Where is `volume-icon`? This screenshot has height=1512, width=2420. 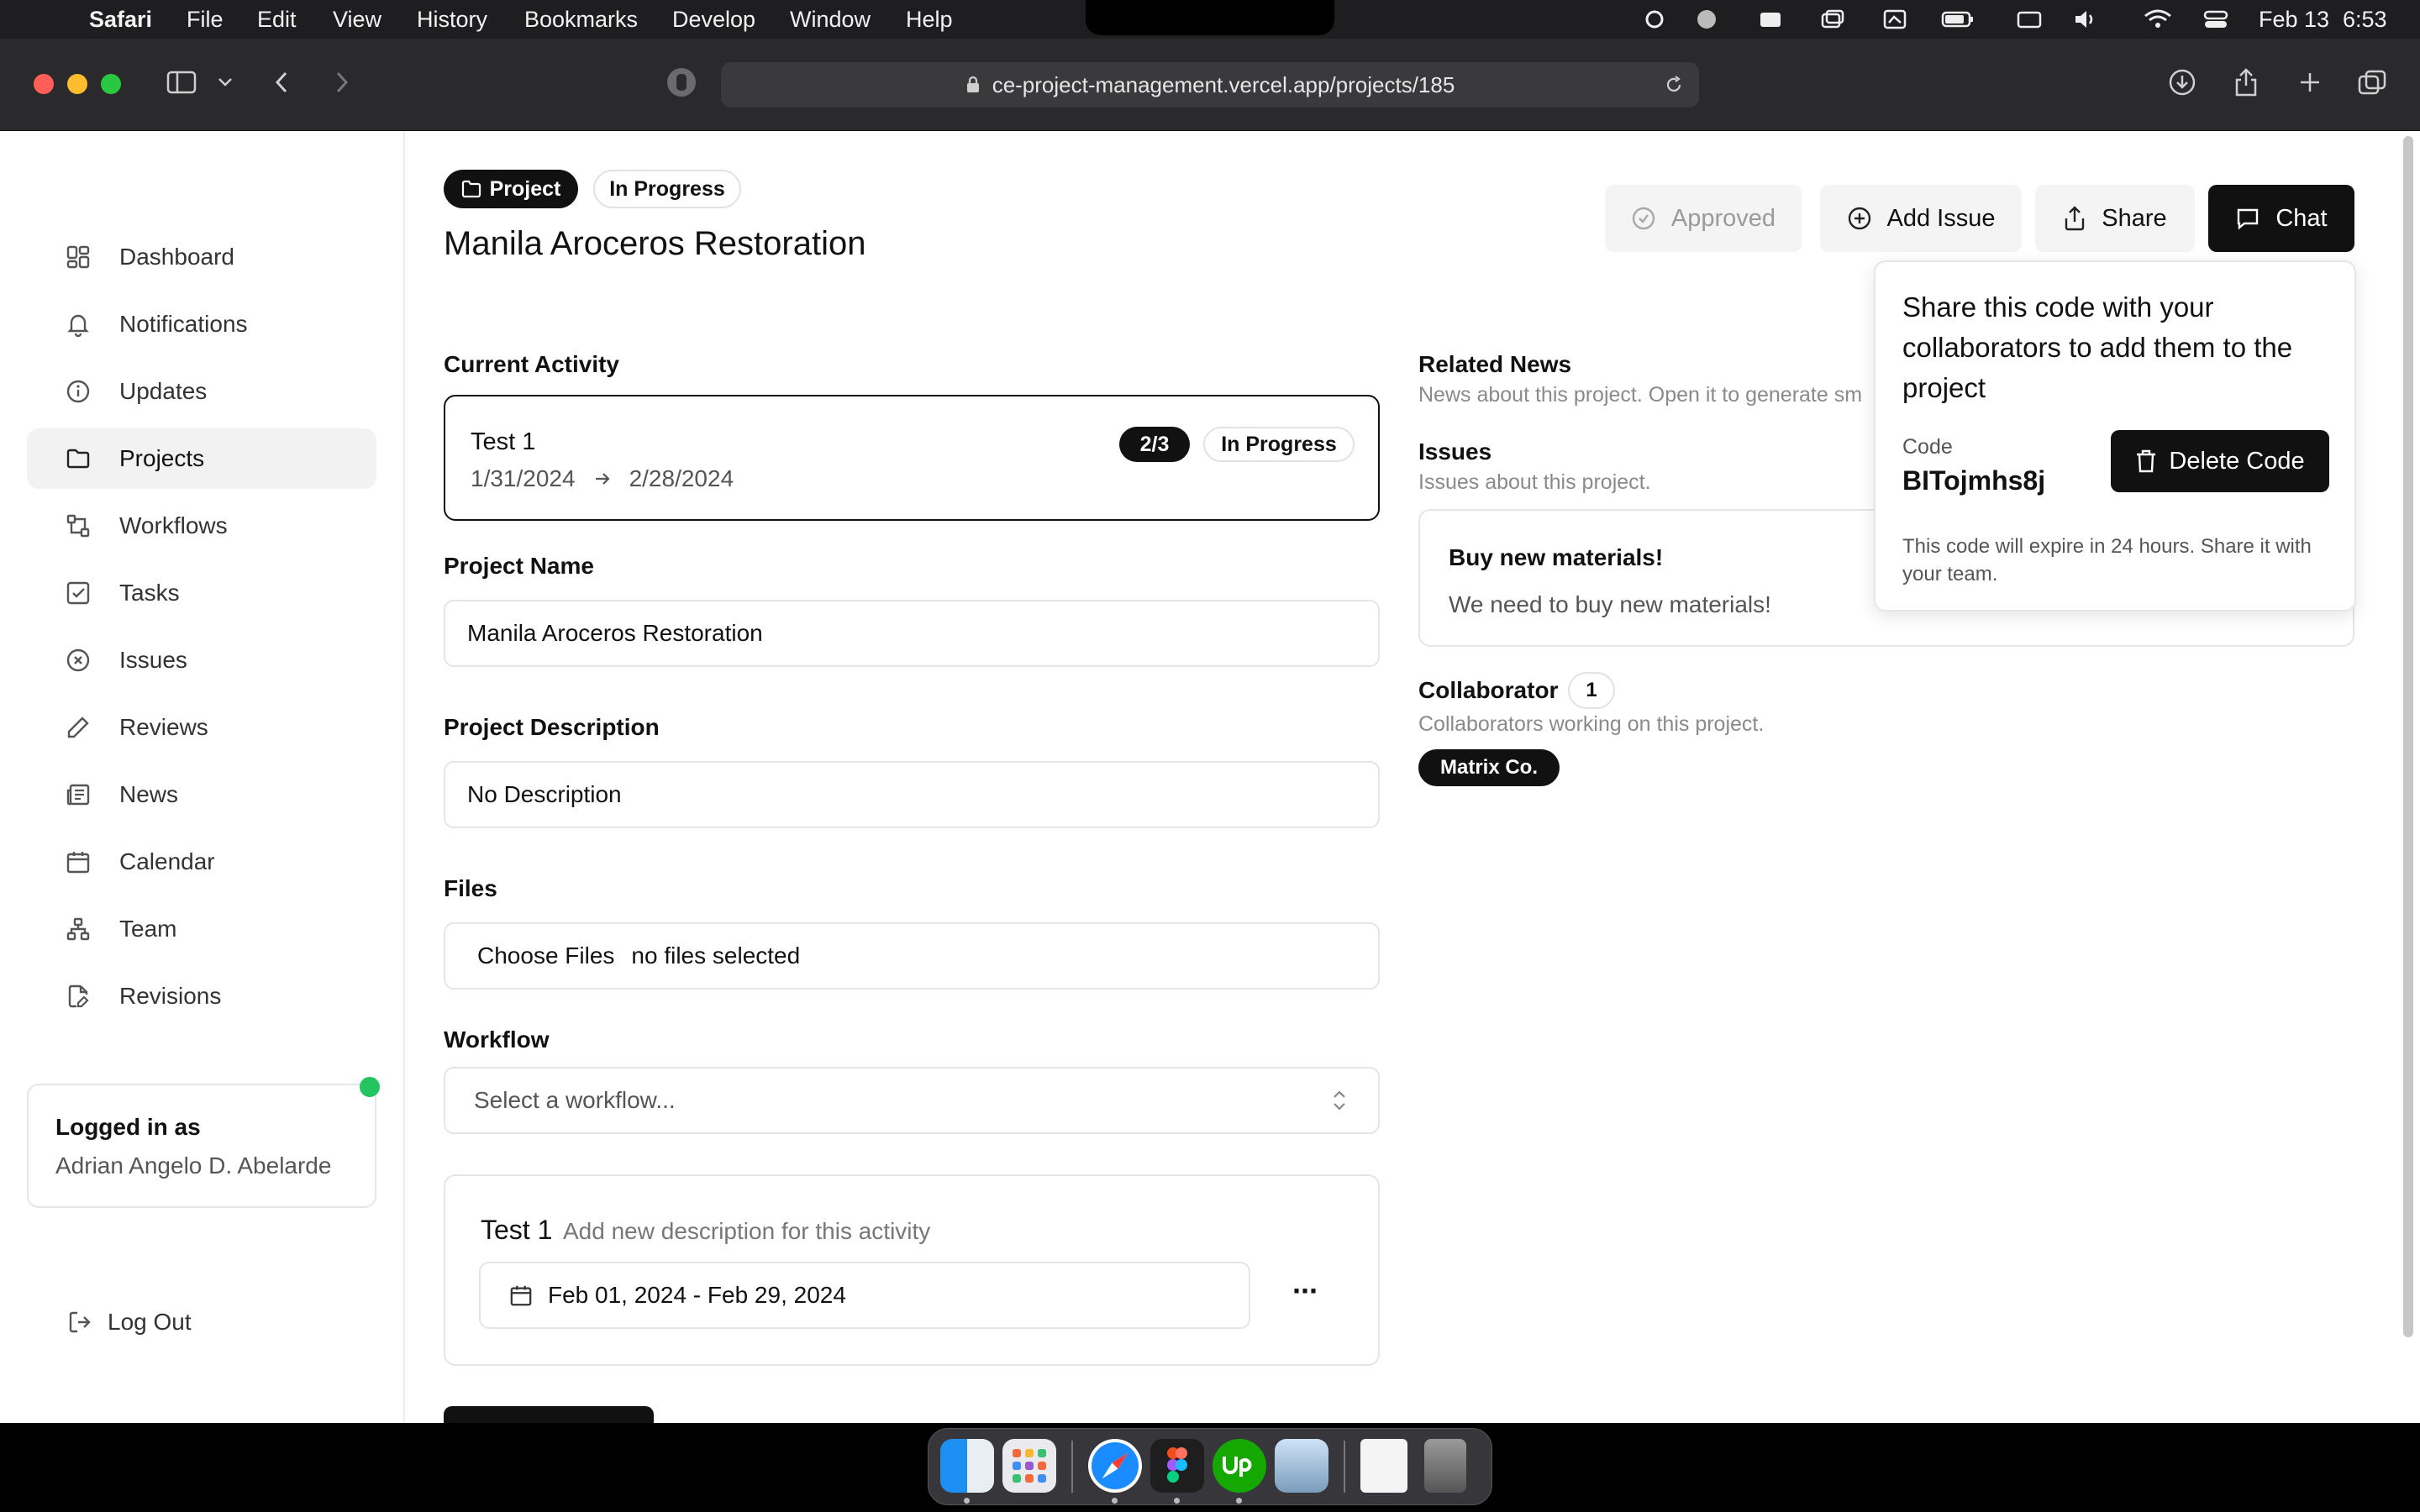
volume-icon is located at coordinates (2085, 19).